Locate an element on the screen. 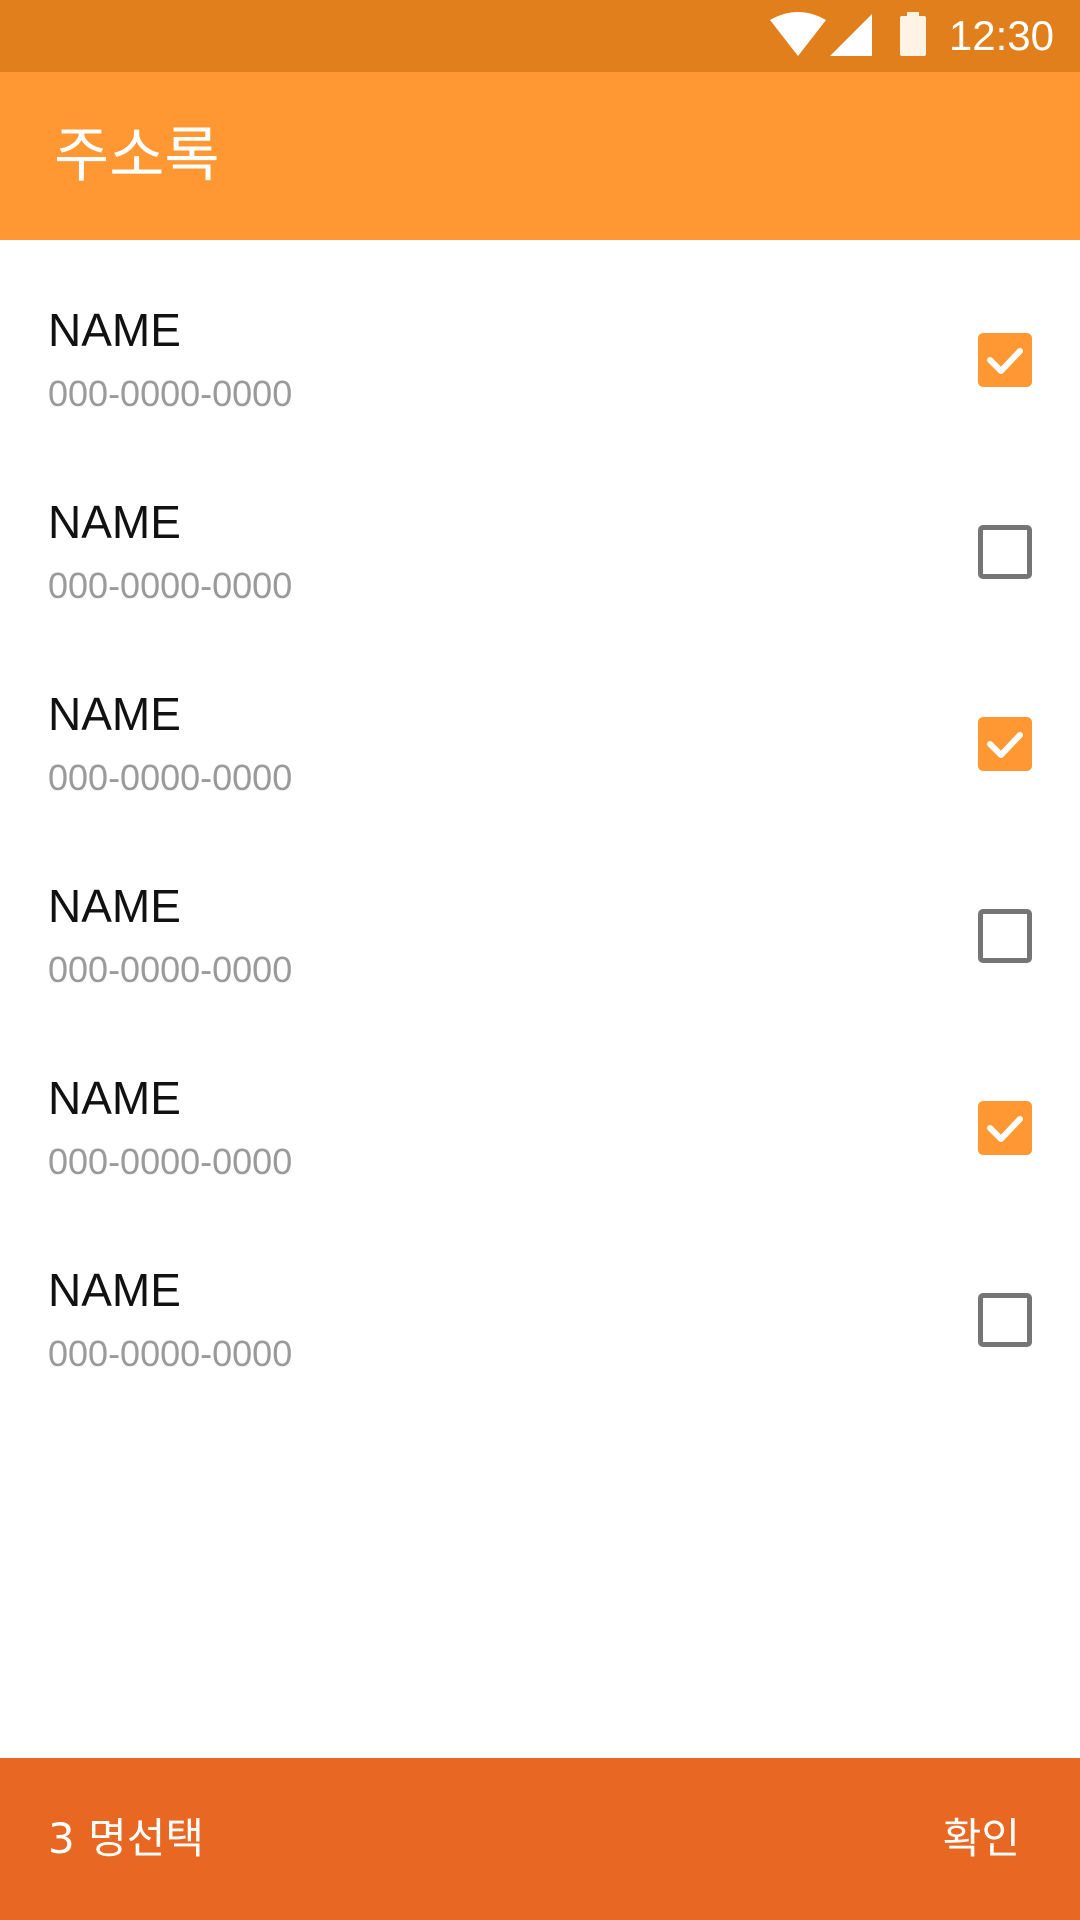 The height and width of the screenshot is (1920, 1080). confirm-button: 확인 is located at coordinates (981, 1839).